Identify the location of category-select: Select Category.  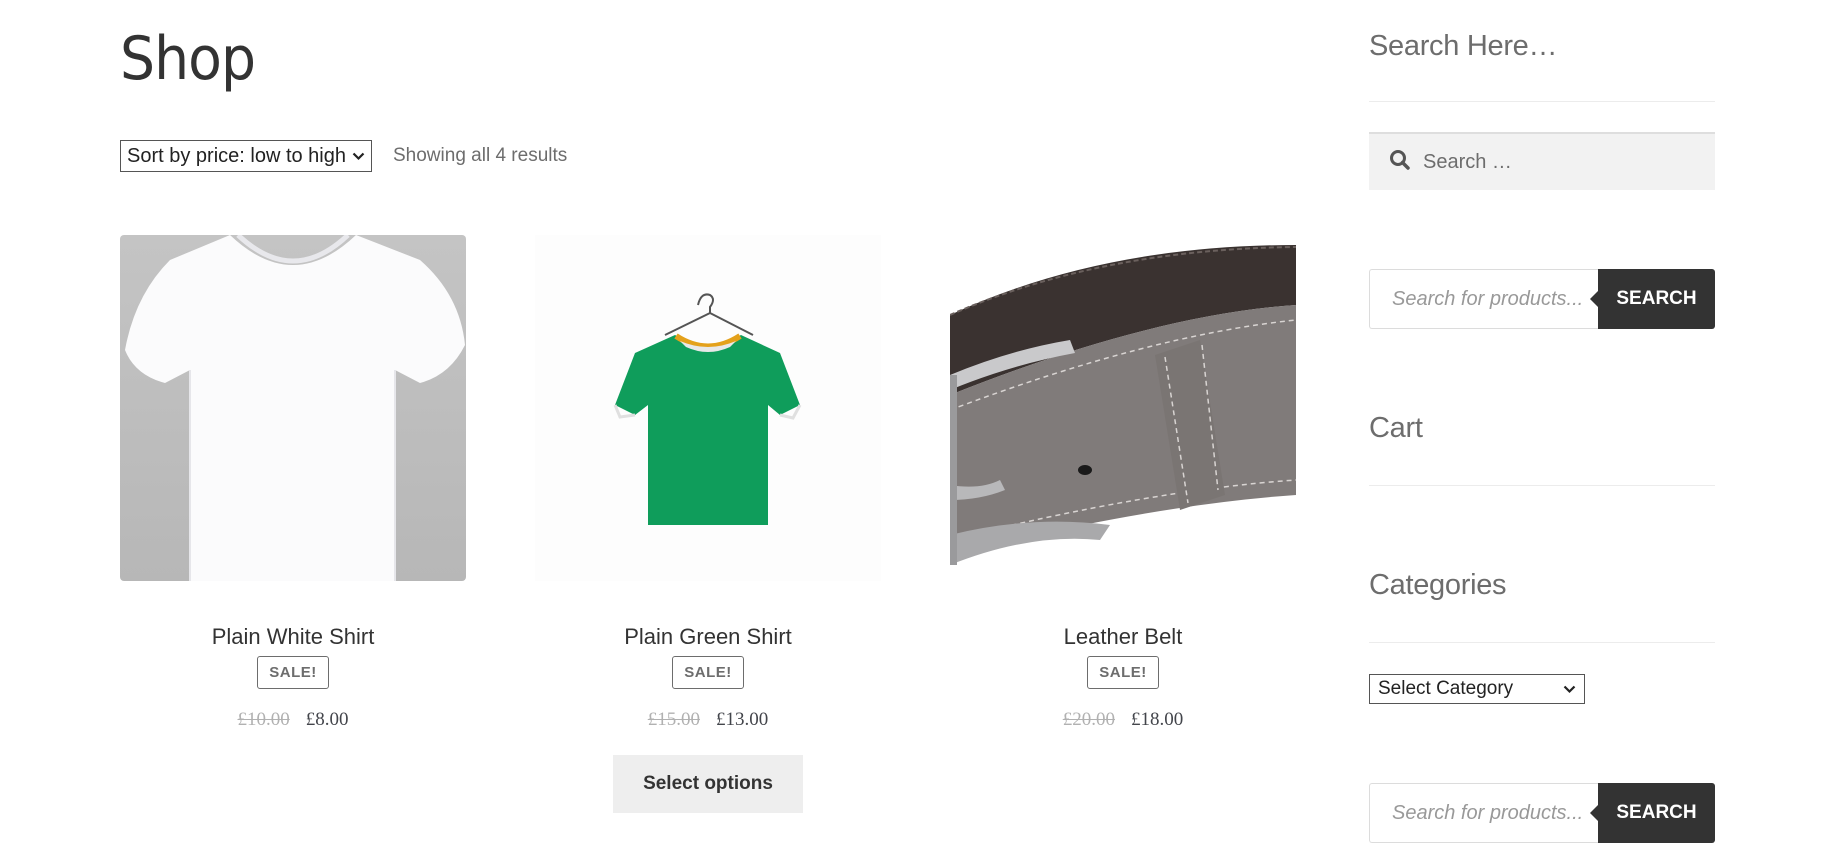
(1477, 689).